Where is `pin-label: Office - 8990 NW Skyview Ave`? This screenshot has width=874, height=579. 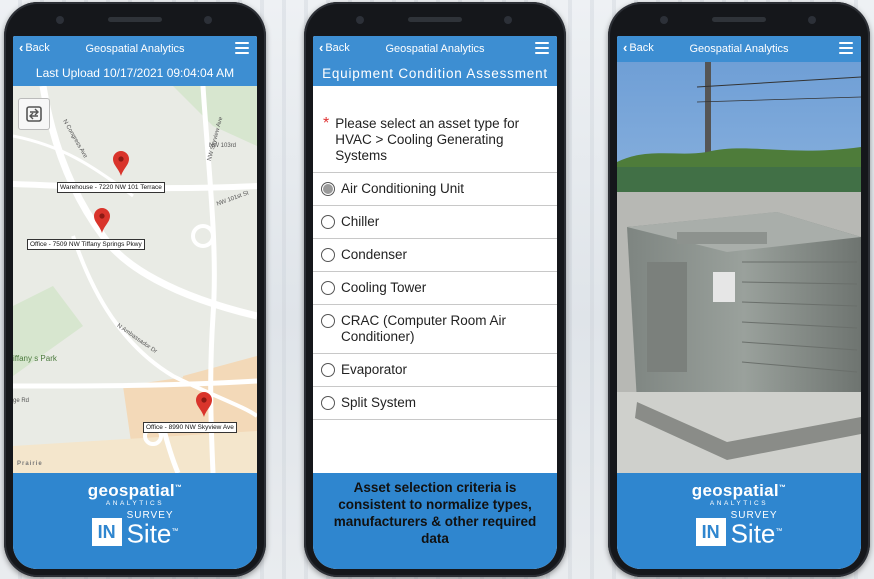
pin-label: Office - 8990 NW Skyview Ave is located at coordinates (190, 427).